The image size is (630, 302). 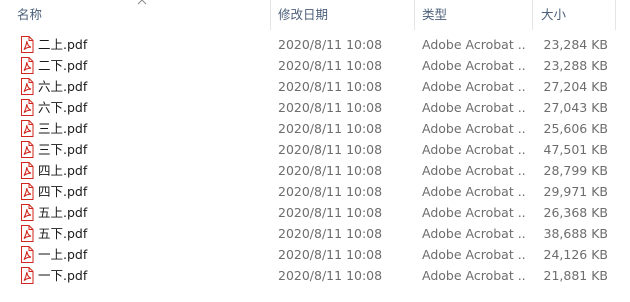 What do you see at coordinates (575, 86) in the screenshot?
I see `file-size: 27,204 KB` at bounding box center [575, 86].